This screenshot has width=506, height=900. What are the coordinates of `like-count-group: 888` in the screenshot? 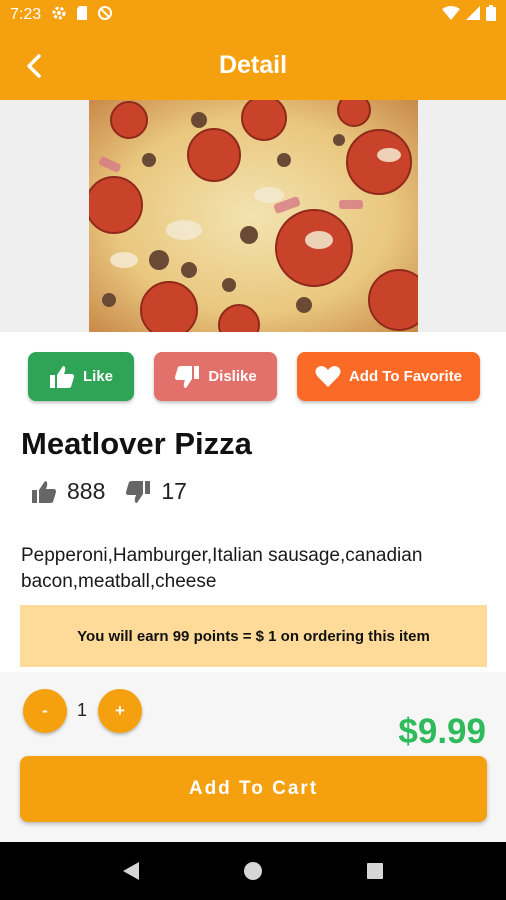 It's located at (68, 491).